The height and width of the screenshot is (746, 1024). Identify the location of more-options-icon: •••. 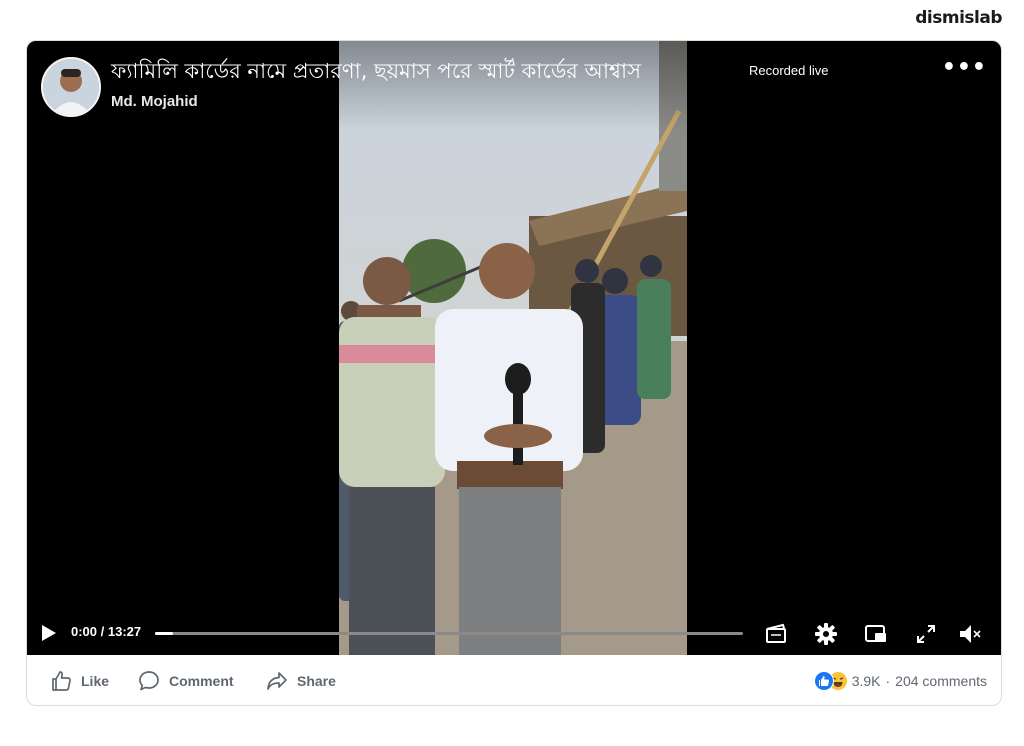
(964, 67).